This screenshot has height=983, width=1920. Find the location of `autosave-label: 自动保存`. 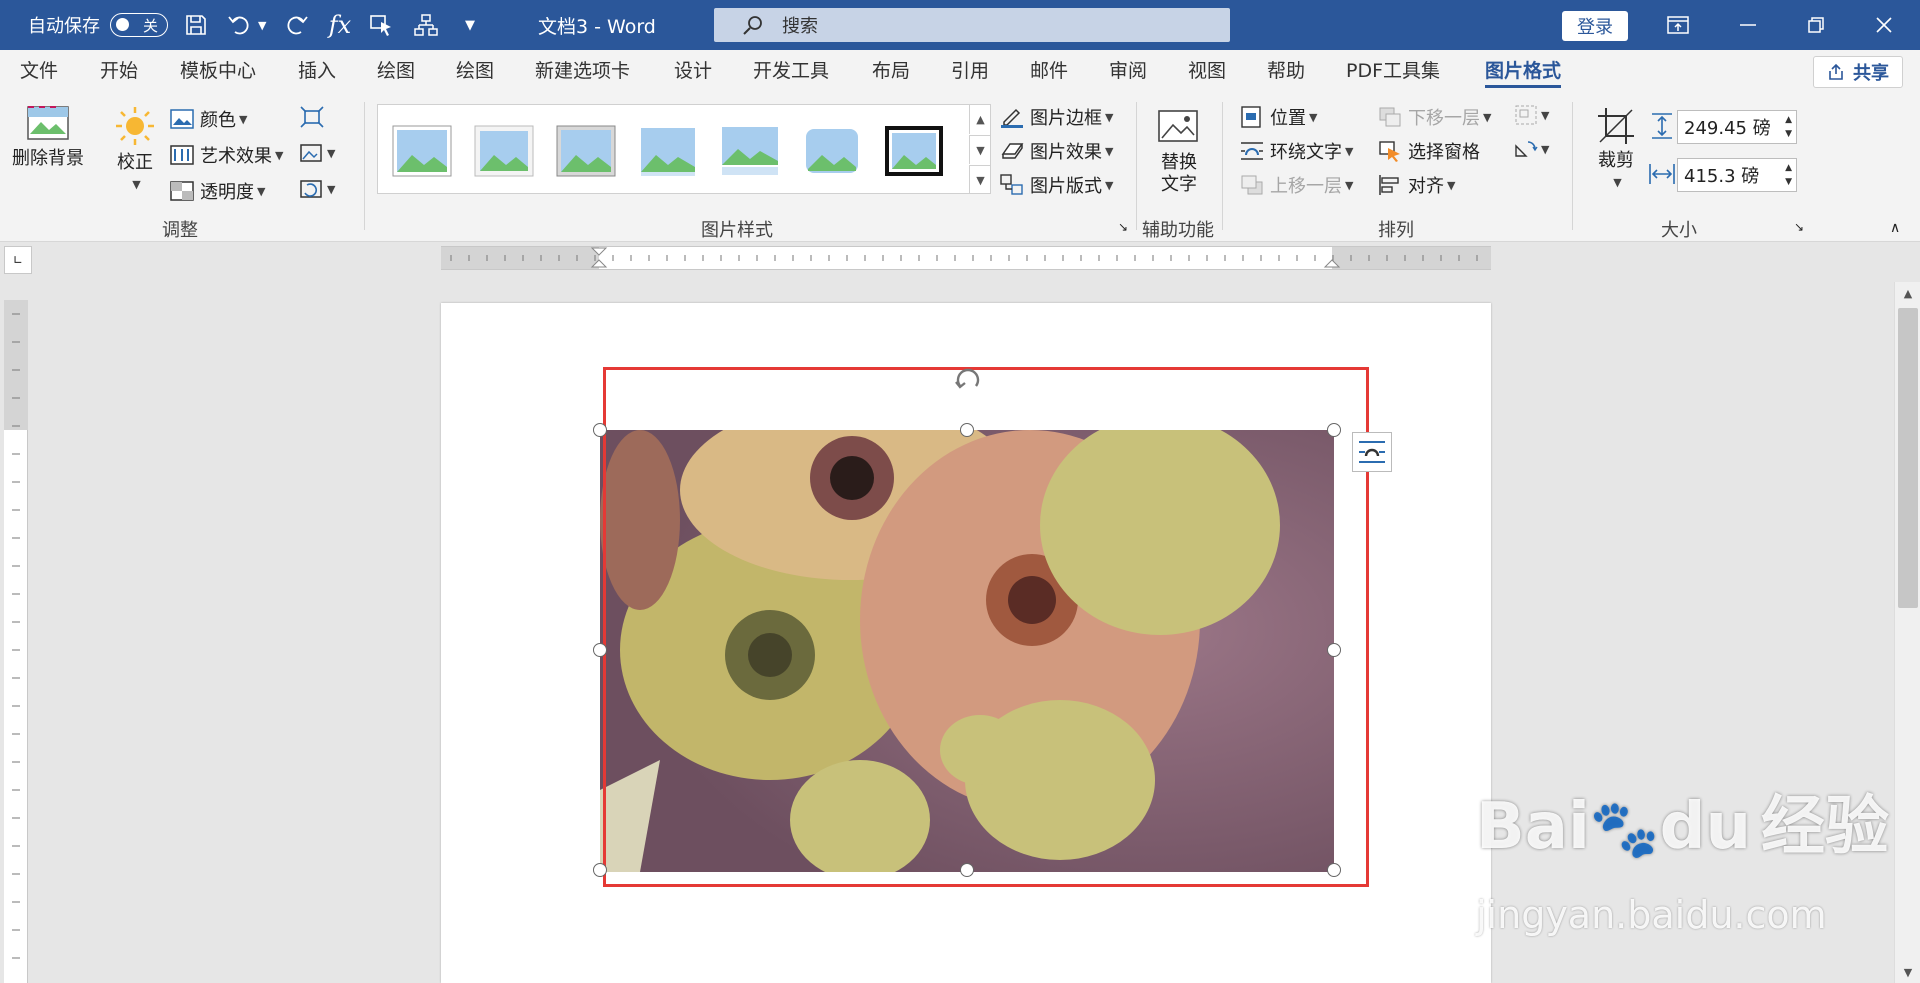

autosave-label: 自动保存 is located at coordinates (64, 26).